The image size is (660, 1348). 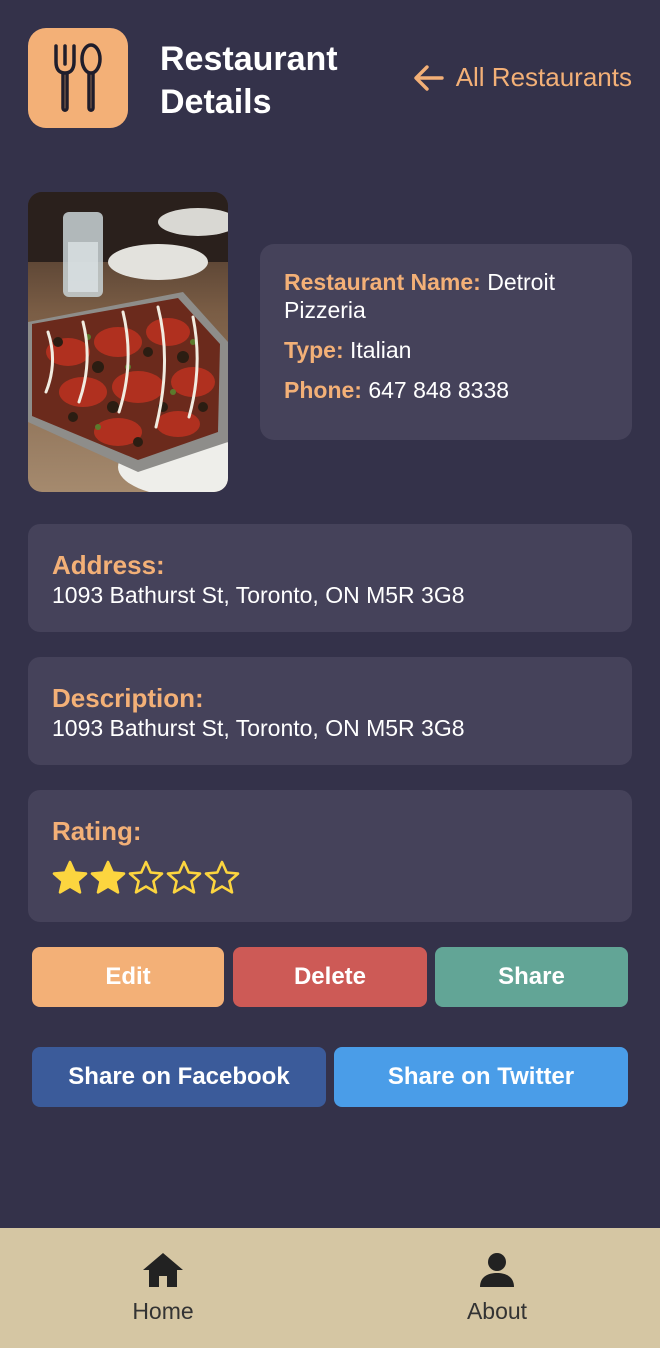 I want to click on tab-about-label: About, so click(x=497, y=1310).